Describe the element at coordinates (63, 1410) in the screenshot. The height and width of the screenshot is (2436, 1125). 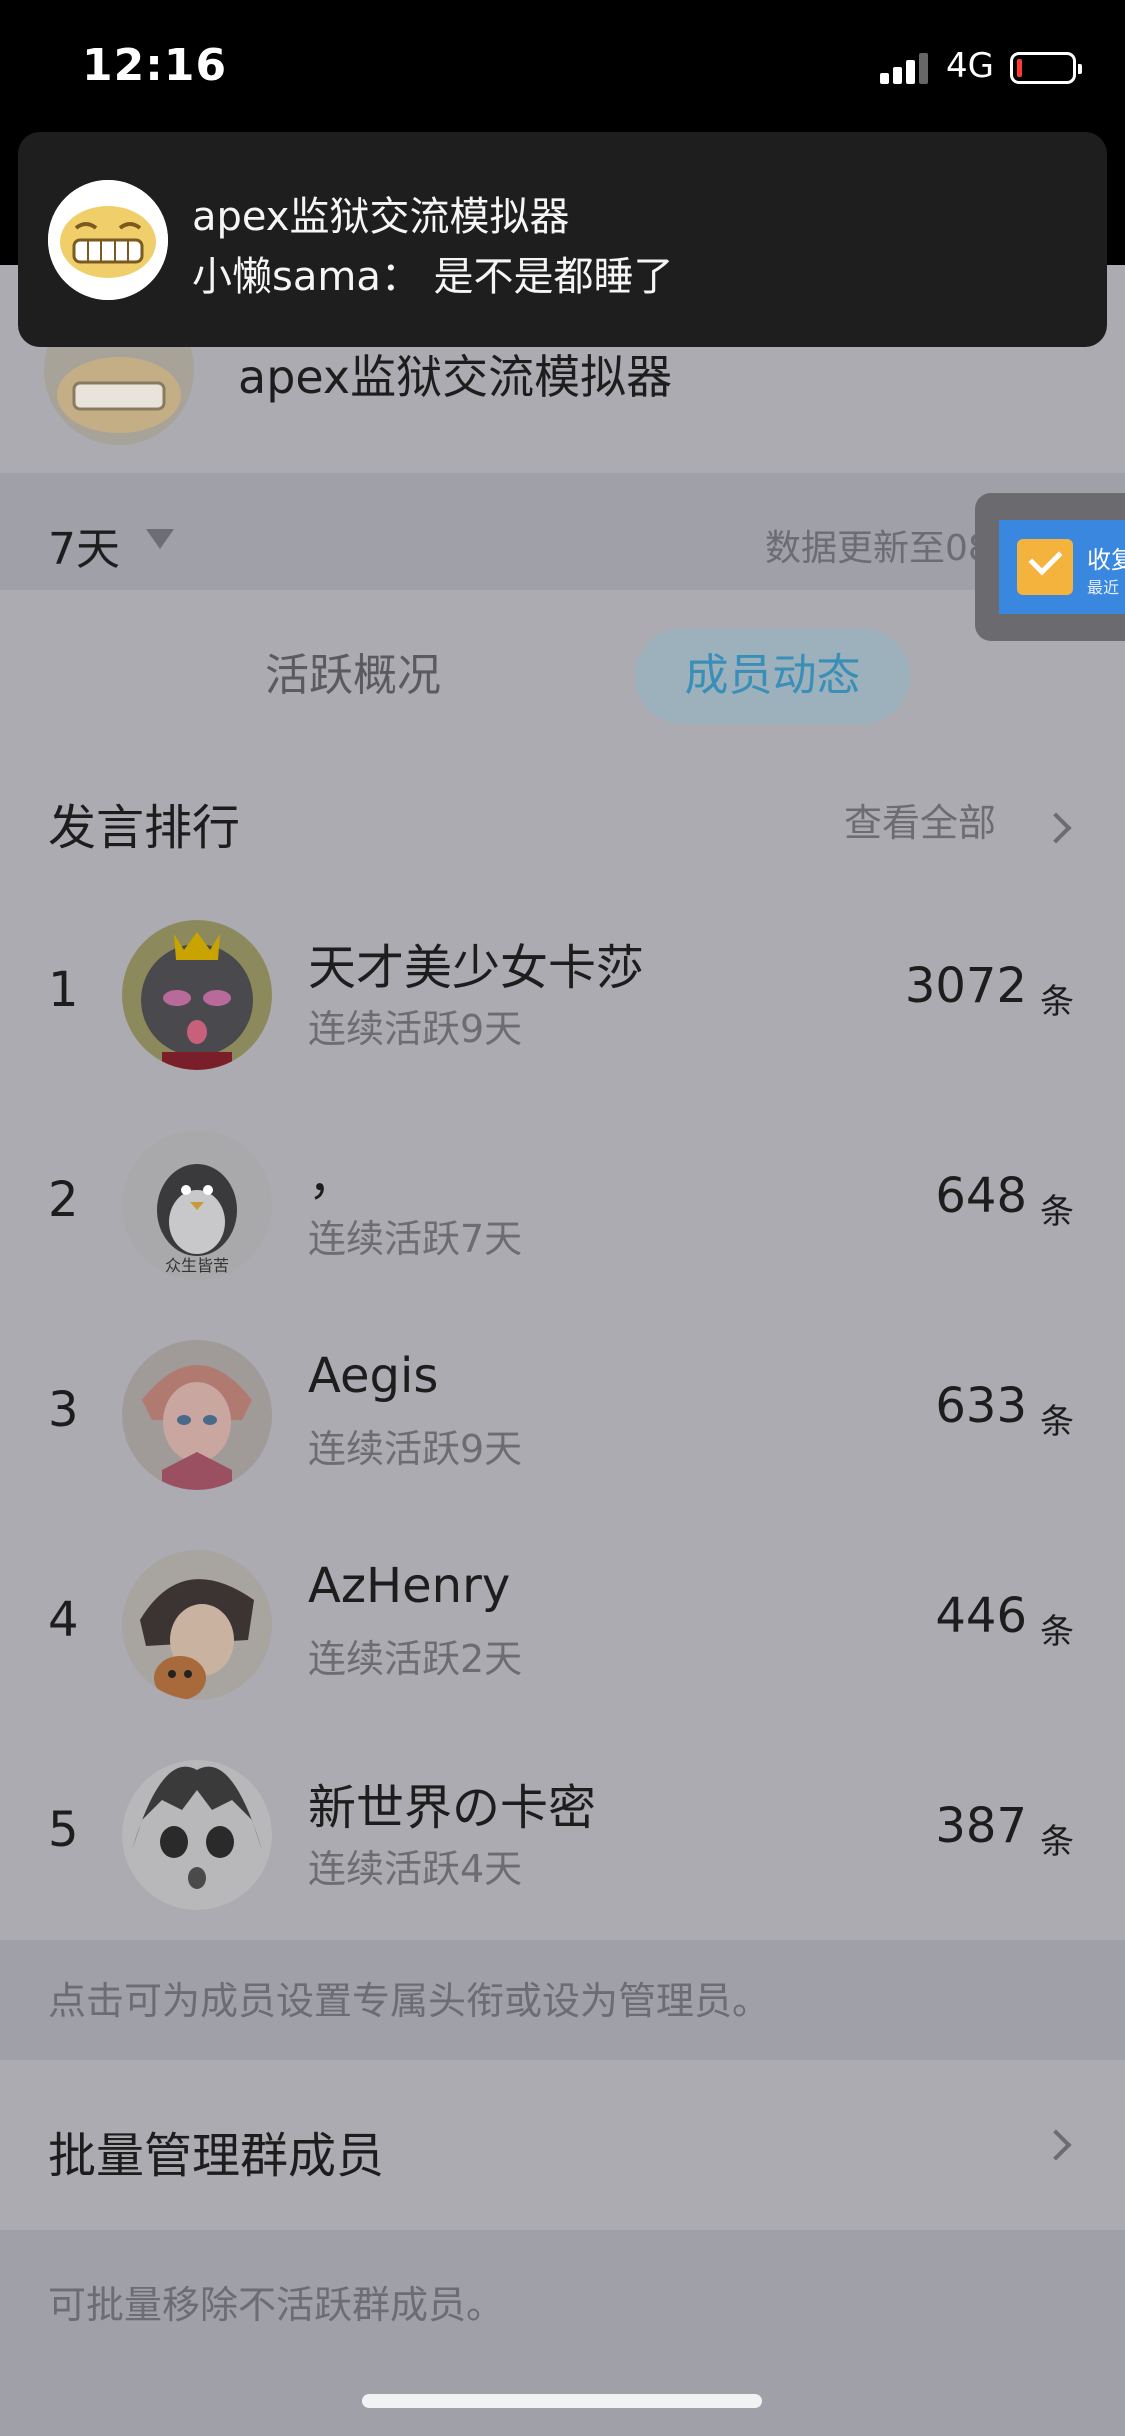
I see `rank-number: 3` at that location.